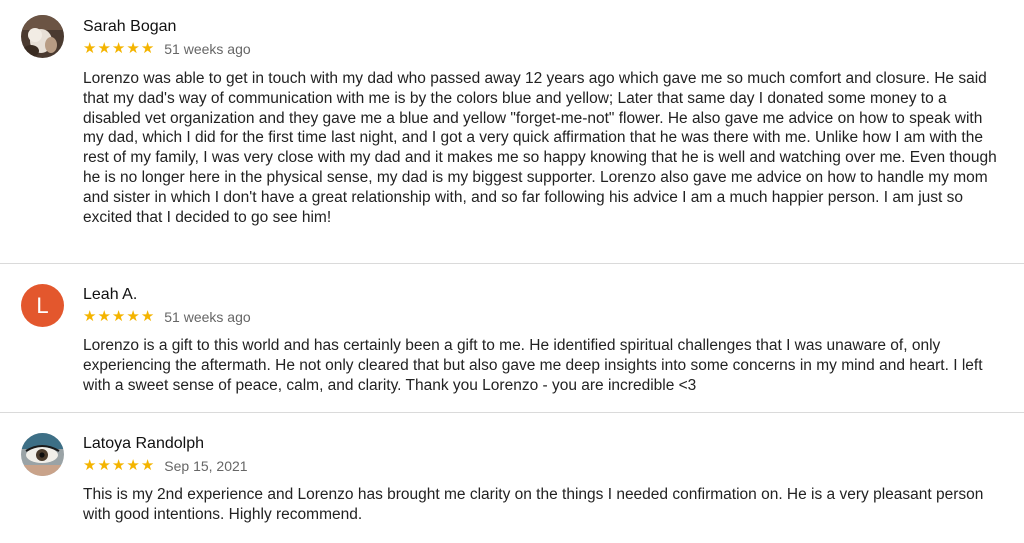  Describe the element at coordinates (143, 444) in the screenshot. I see `reviewer-name: Latoya Randolph` at that location.